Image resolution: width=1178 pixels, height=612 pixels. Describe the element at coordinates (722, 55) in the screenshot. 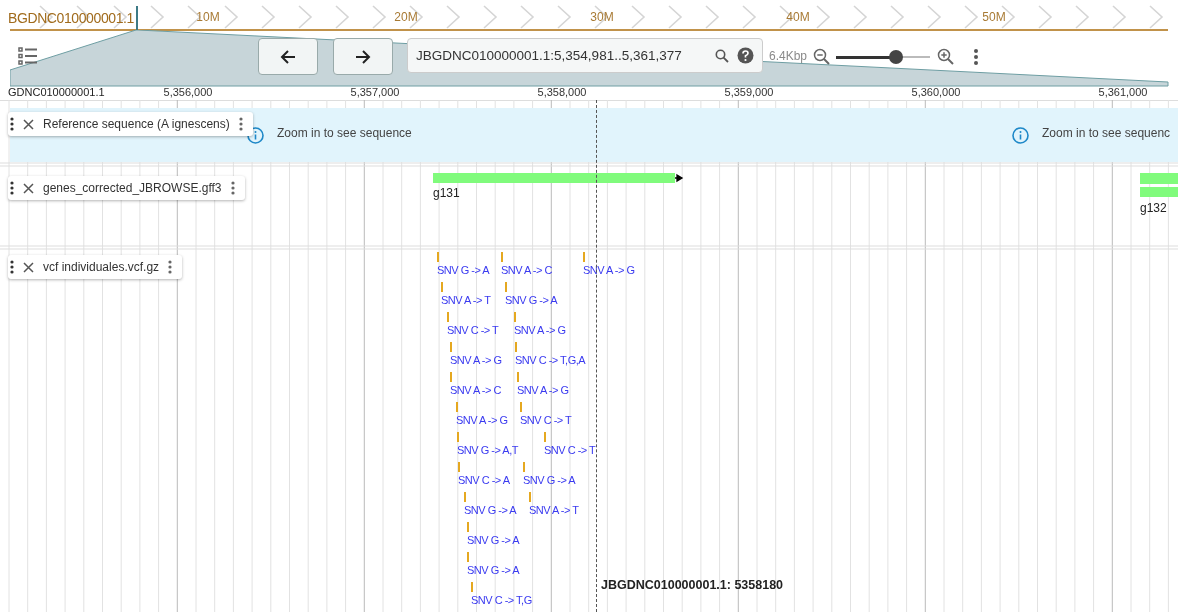

I see `search-icon` at that location.